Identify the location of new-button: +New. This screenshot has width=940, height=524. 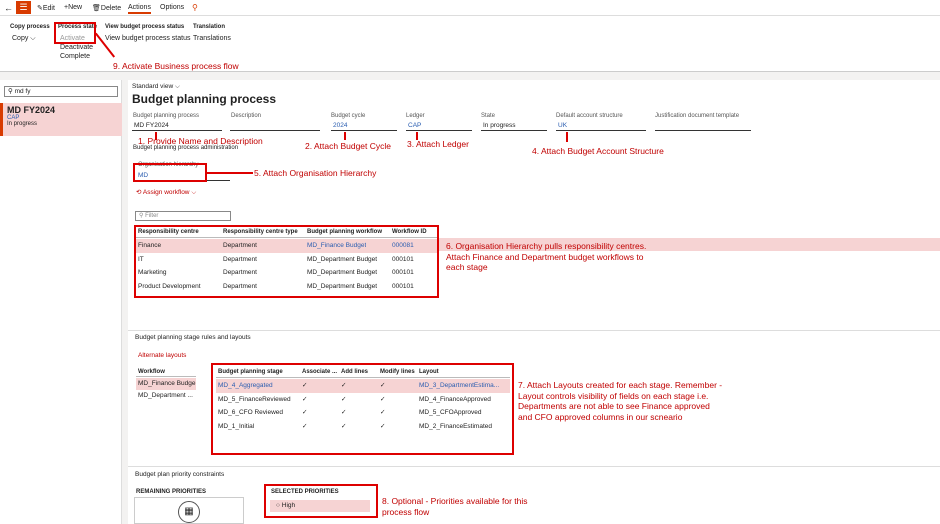
(73, 7).